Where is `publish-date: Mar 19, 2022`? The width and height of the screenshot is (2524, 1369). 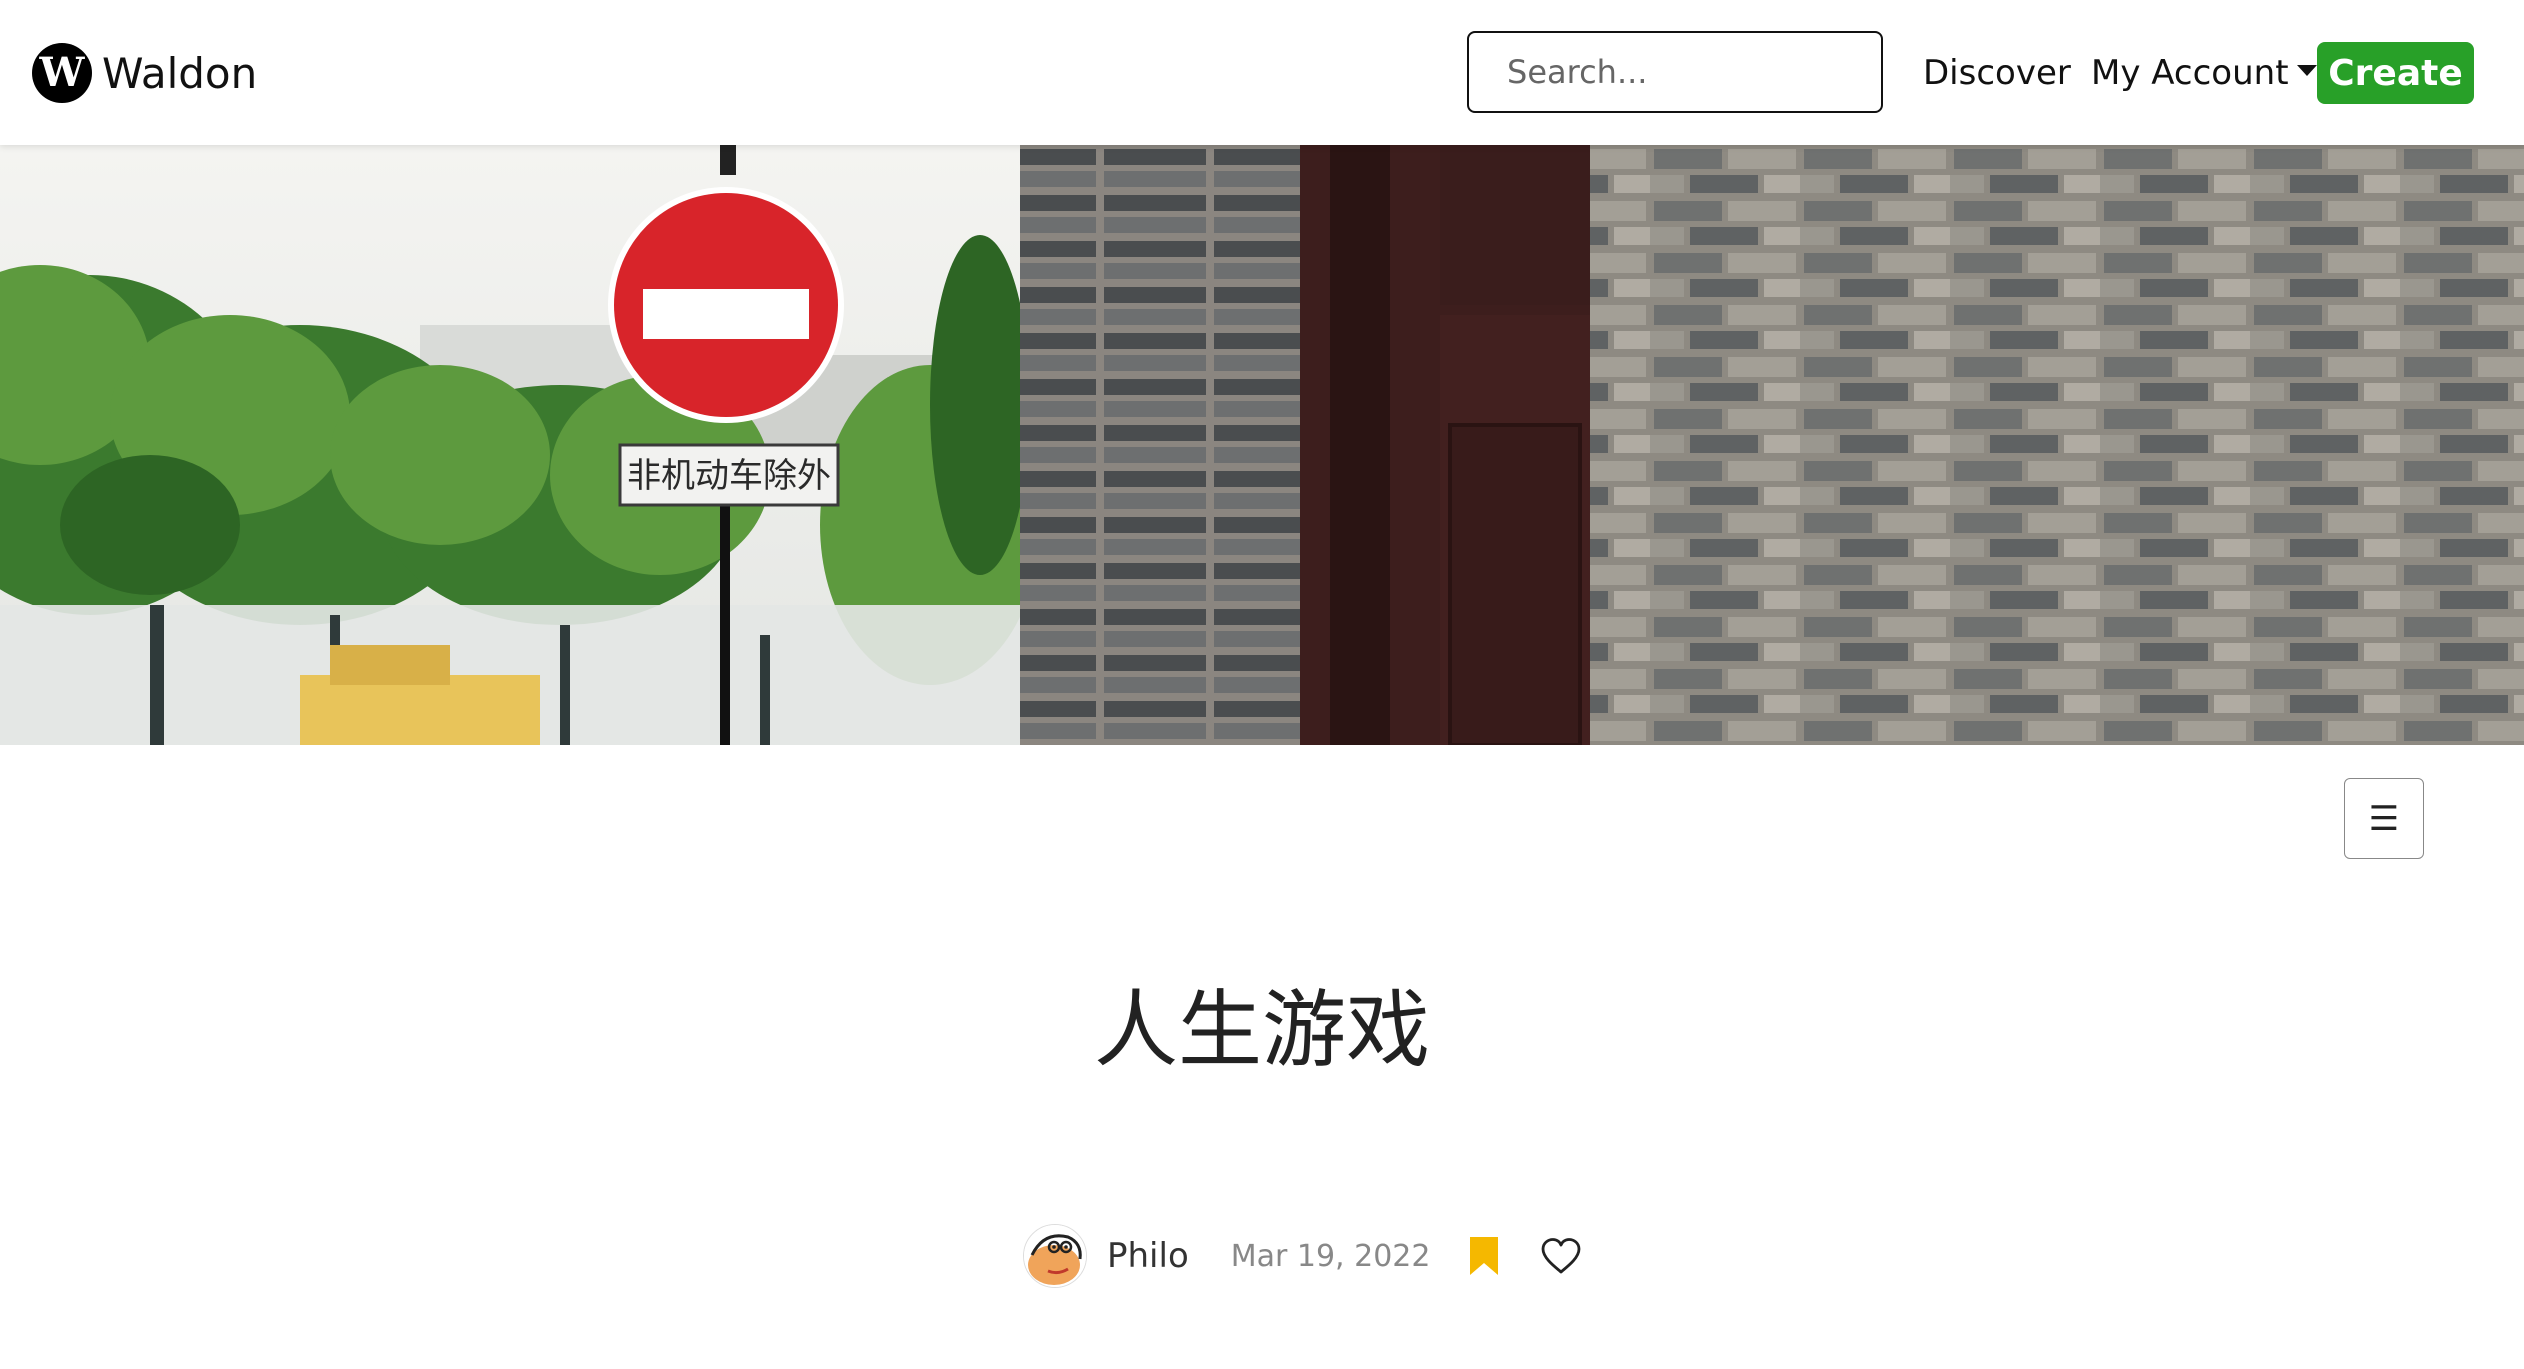 publish-date: Mar 19, 2022 is located at coordinates (1330, 1256).